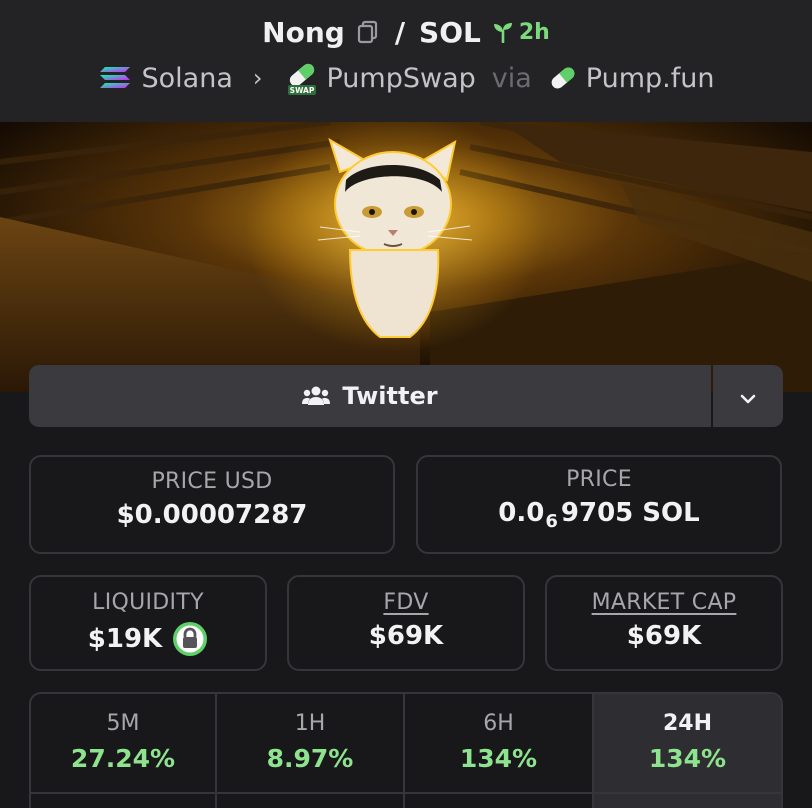 This screenshot has width=812, height=808. I want to click on fdv-box: FDV $69K, so click(406, 623).